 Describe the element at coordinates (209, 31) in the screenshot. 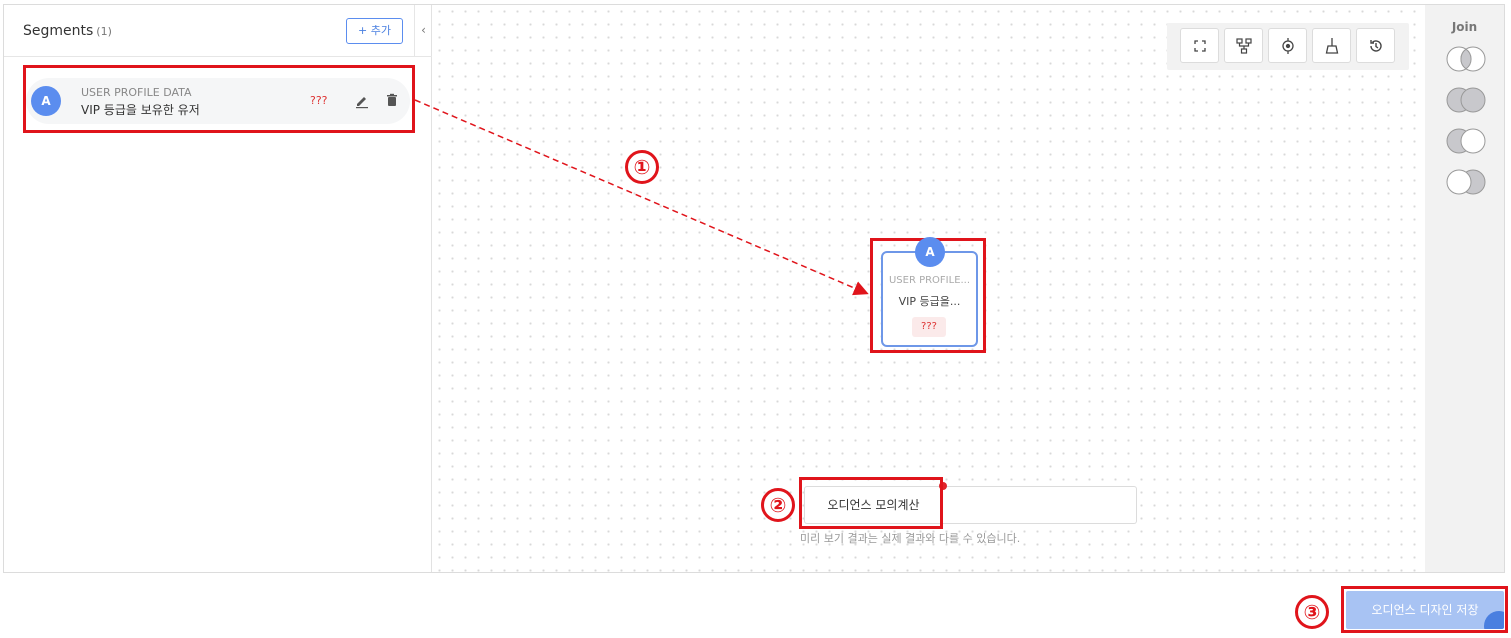

I see `sidebar-header: Segments (1) + 추가` at that location.